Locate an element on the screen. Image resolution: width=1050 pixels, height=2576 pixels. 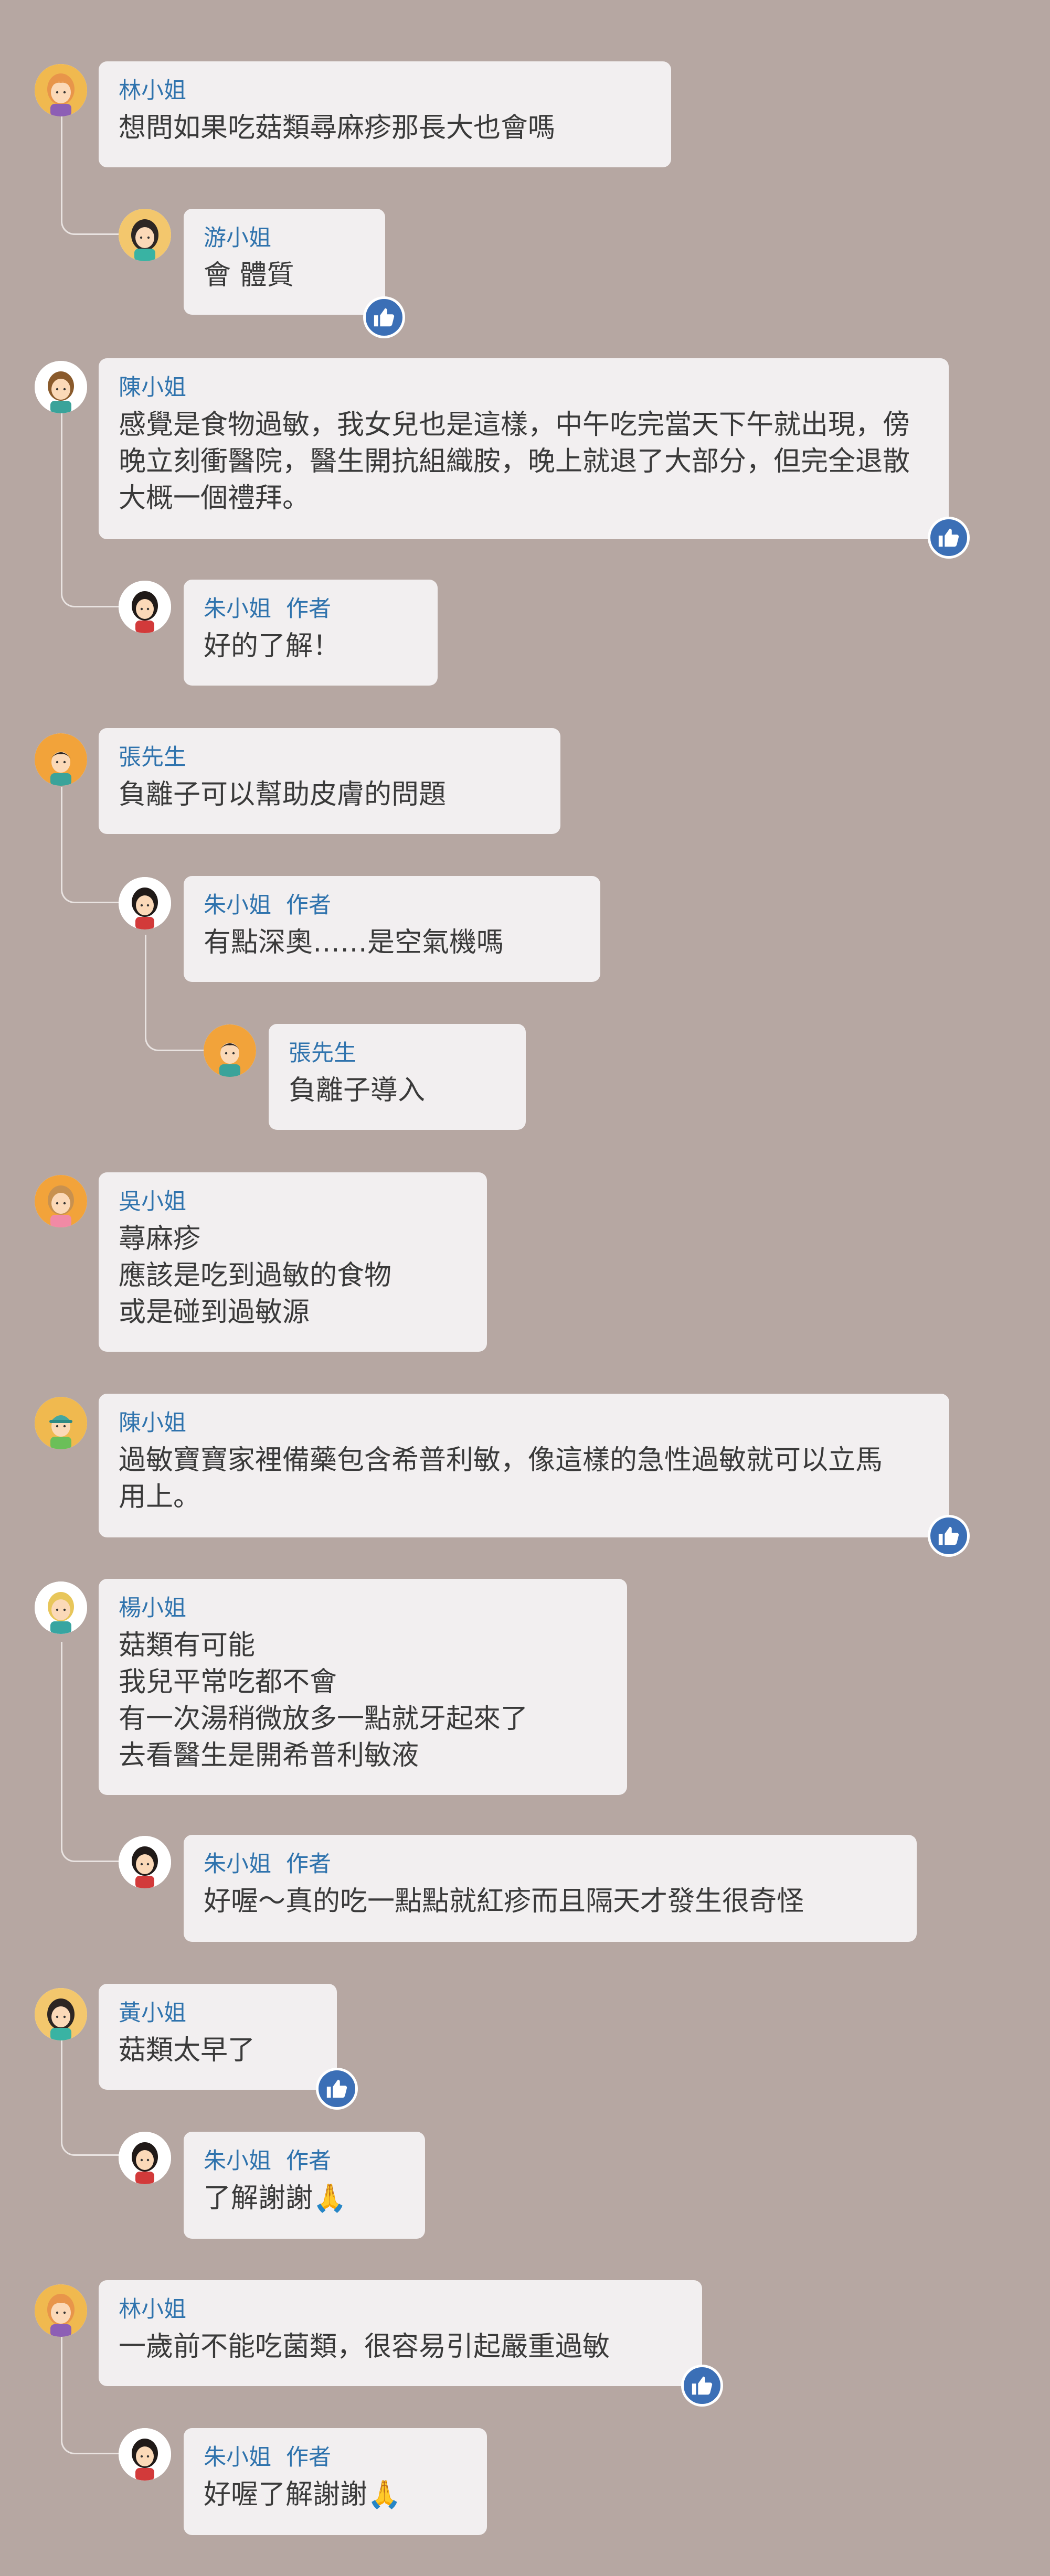
comment-bubble: 張先生 負離子可以幫助皮膚的問題 is located at coordinates (329, 781).